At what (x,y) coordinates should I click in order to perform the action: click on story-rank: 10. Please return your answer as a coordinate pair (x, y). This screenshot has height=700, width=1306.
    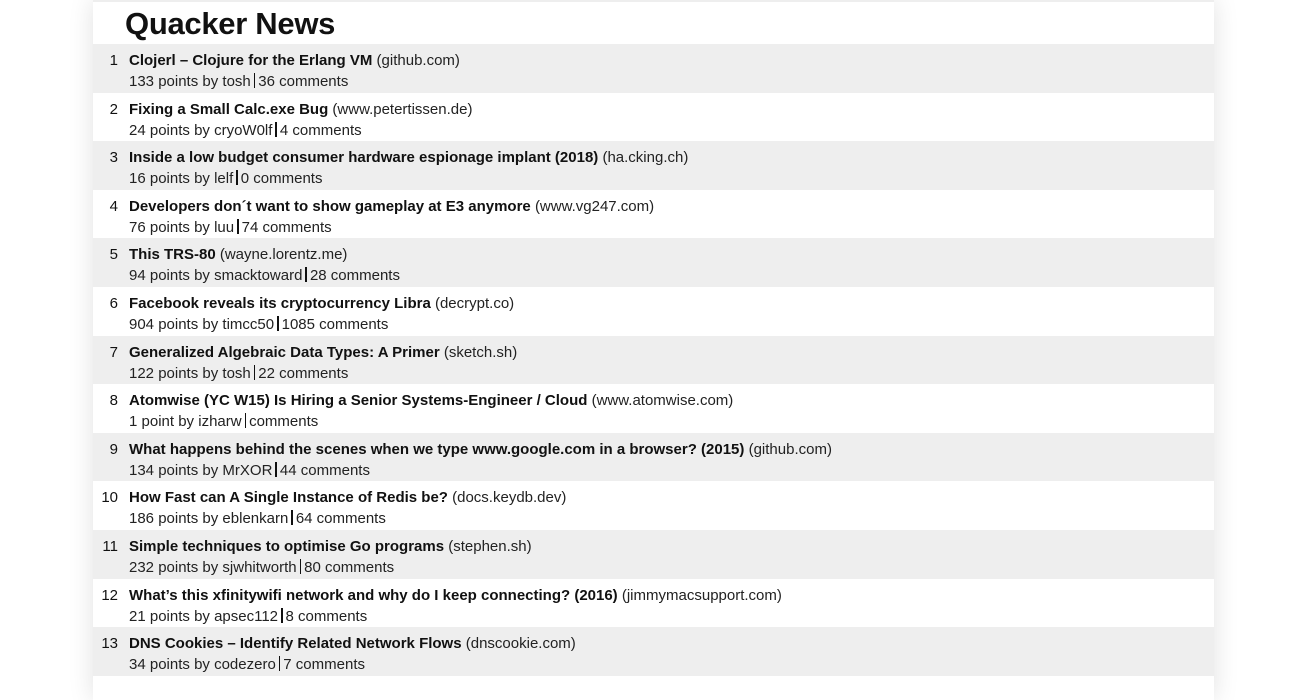
    Looking at the image, I should click on (109, 498).